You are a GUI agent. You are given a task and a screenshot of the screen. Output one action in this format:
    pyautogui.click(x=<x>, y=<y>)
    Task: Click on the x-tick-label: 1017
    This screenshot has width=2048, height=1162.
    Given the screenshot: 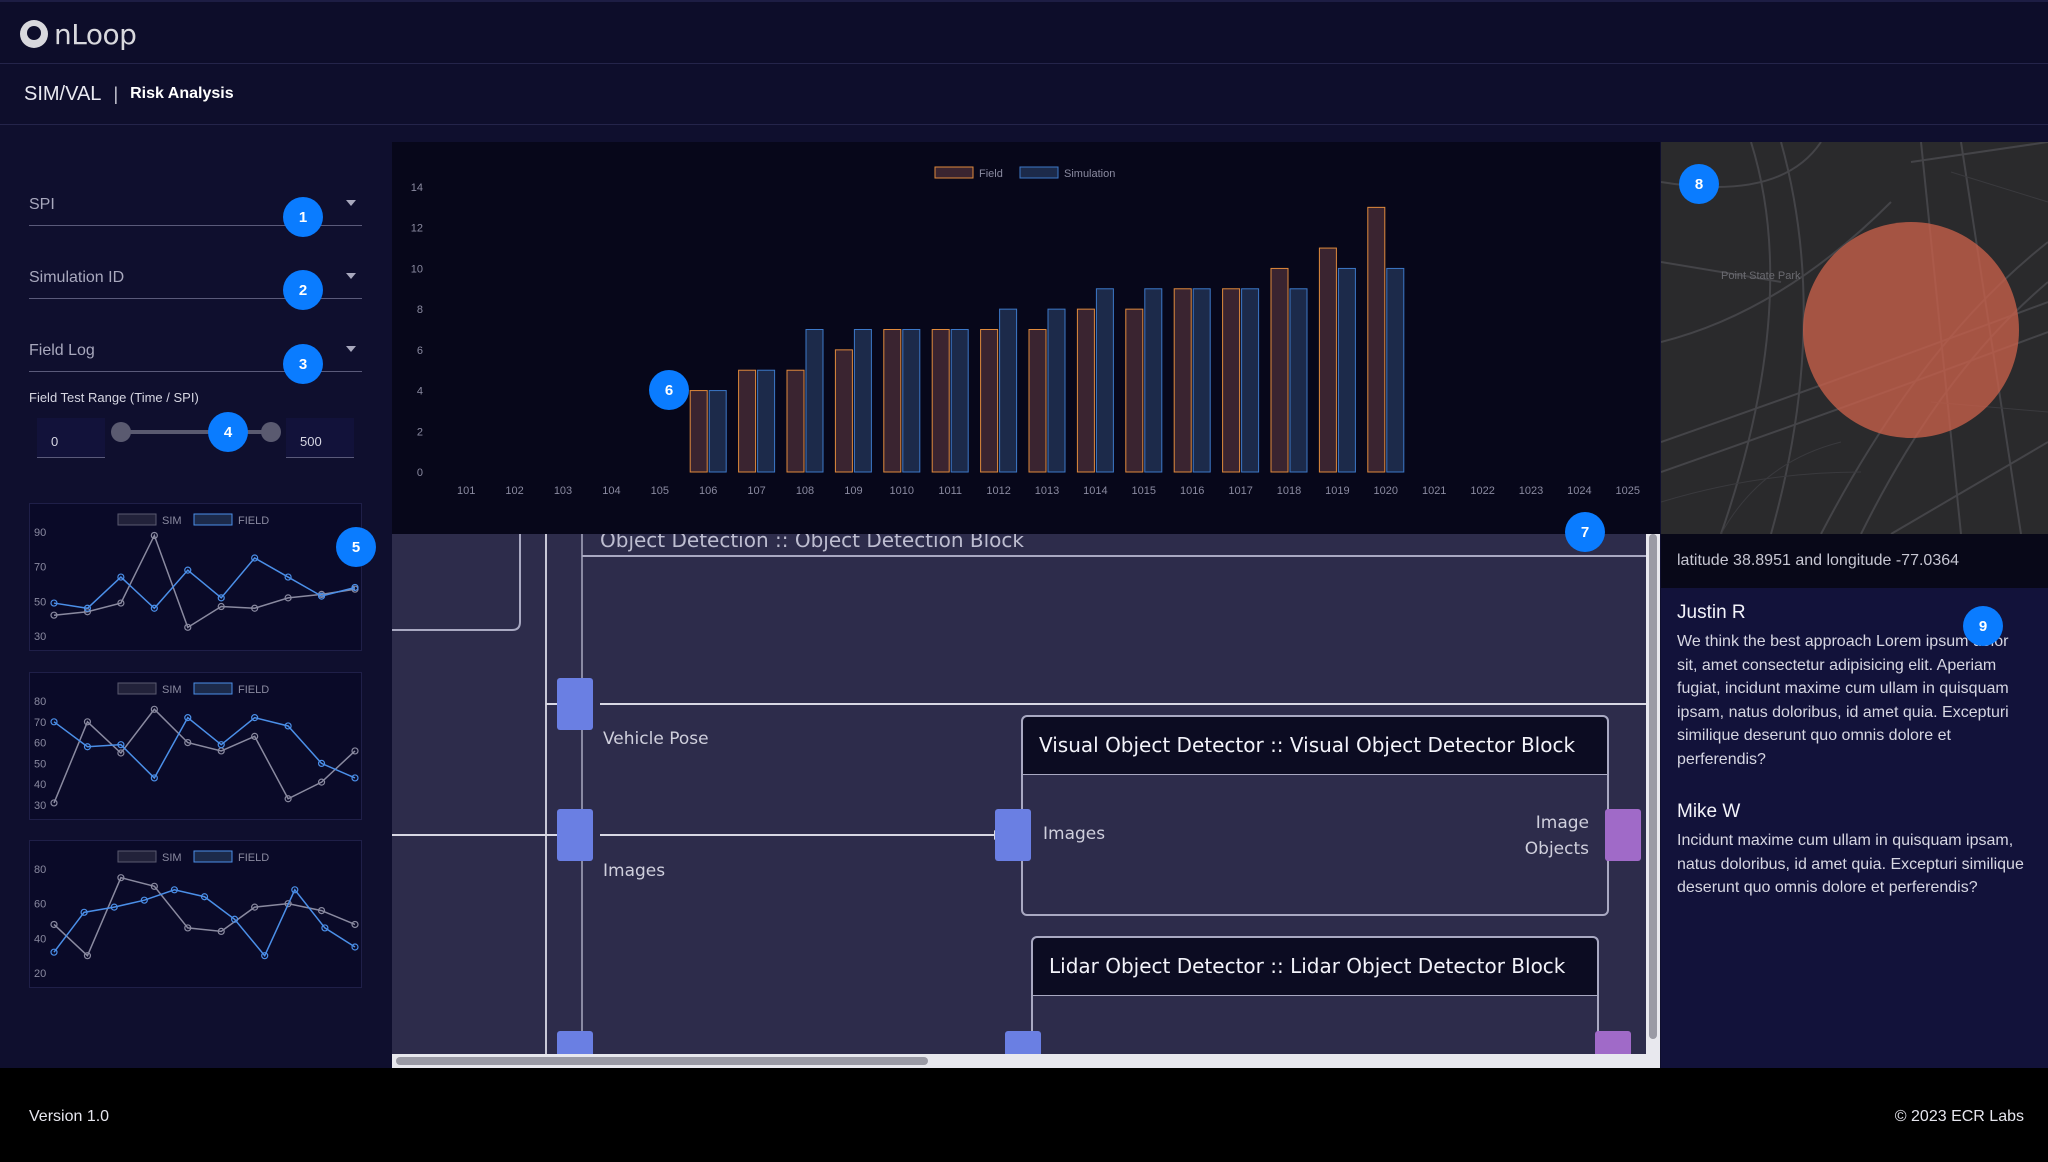 What is the action you would take?
    pyautogui.click(x=1240, y=491)
    